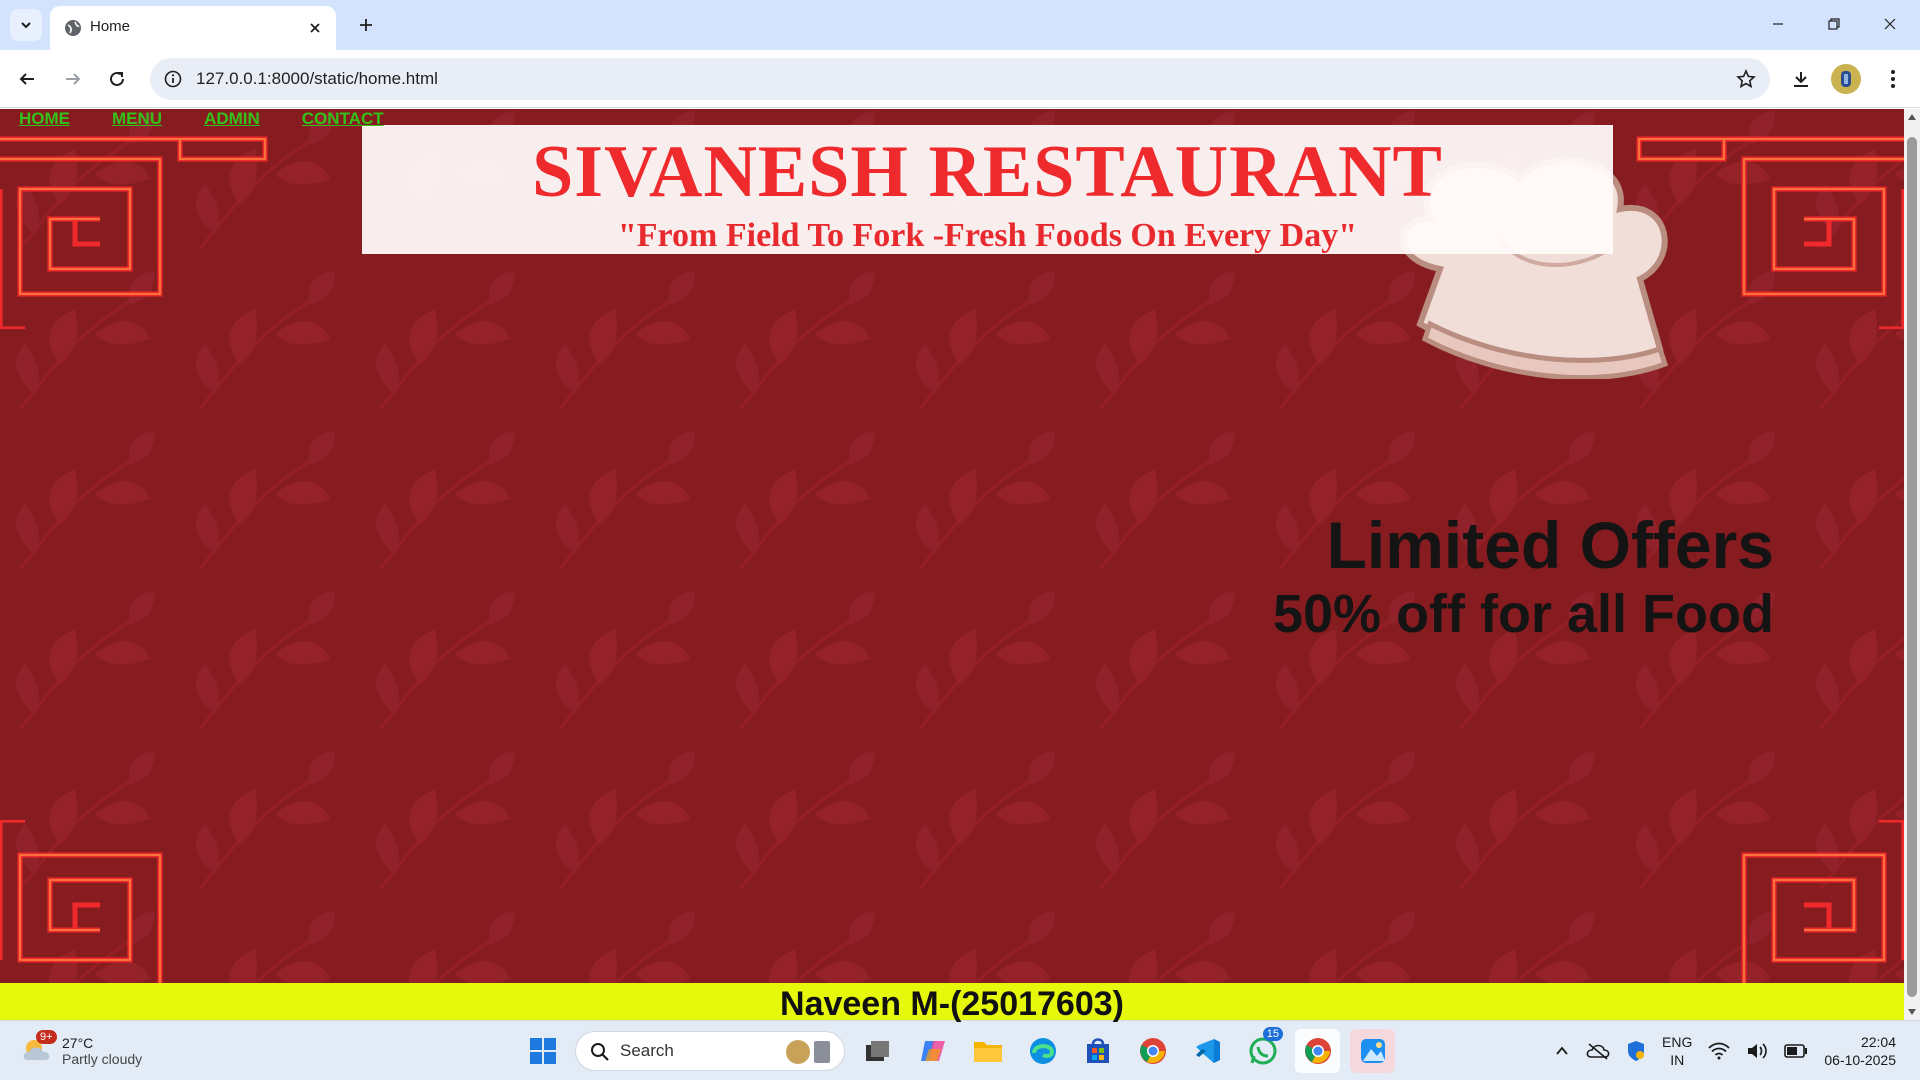  I want to click on clock: 22:04 06-10-2025, so click(1860, 1051).